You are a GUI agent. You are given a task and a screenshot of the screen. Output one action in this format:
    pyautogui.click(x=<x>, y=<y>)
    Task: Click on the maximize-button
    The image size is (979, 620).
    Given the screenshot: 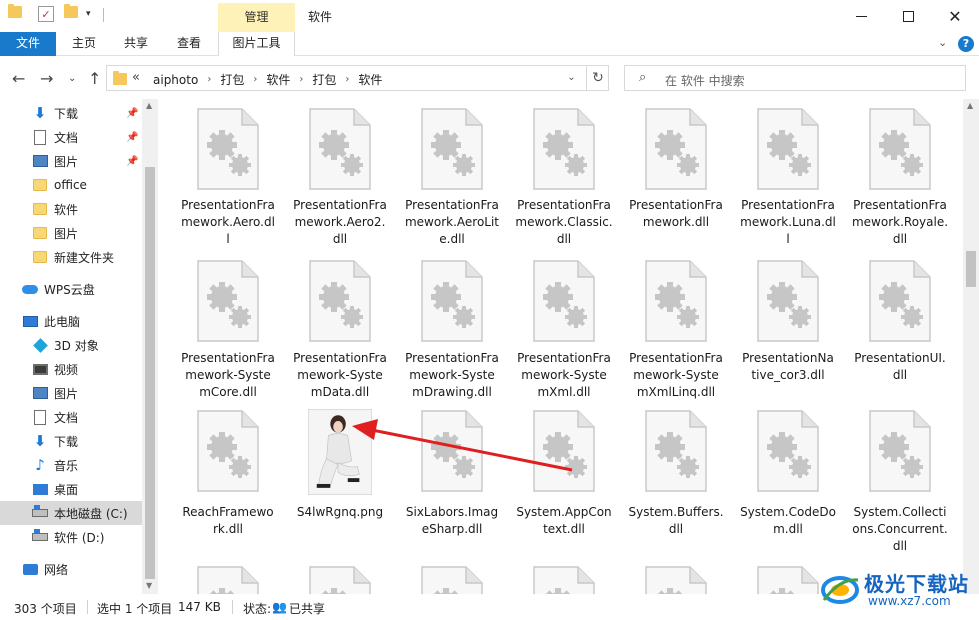 What is the action you would take?
    pyautogui.click(x=908, y=16)
    